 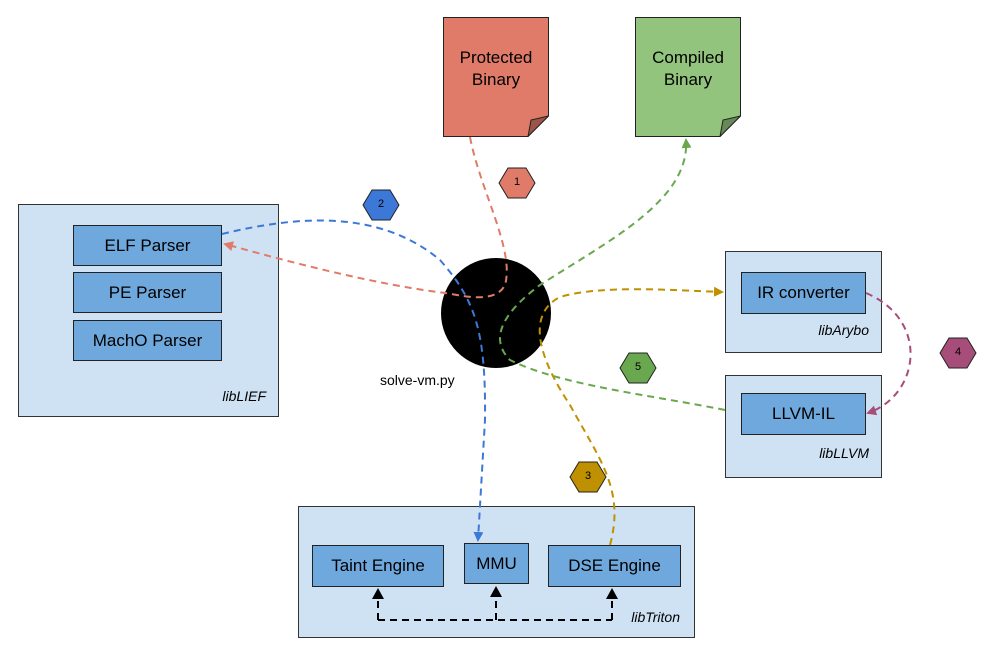 What do you see at coordinates (496, 313) in the screenshot?
I see `solve-vm-node` at bounding box center [496, 313].